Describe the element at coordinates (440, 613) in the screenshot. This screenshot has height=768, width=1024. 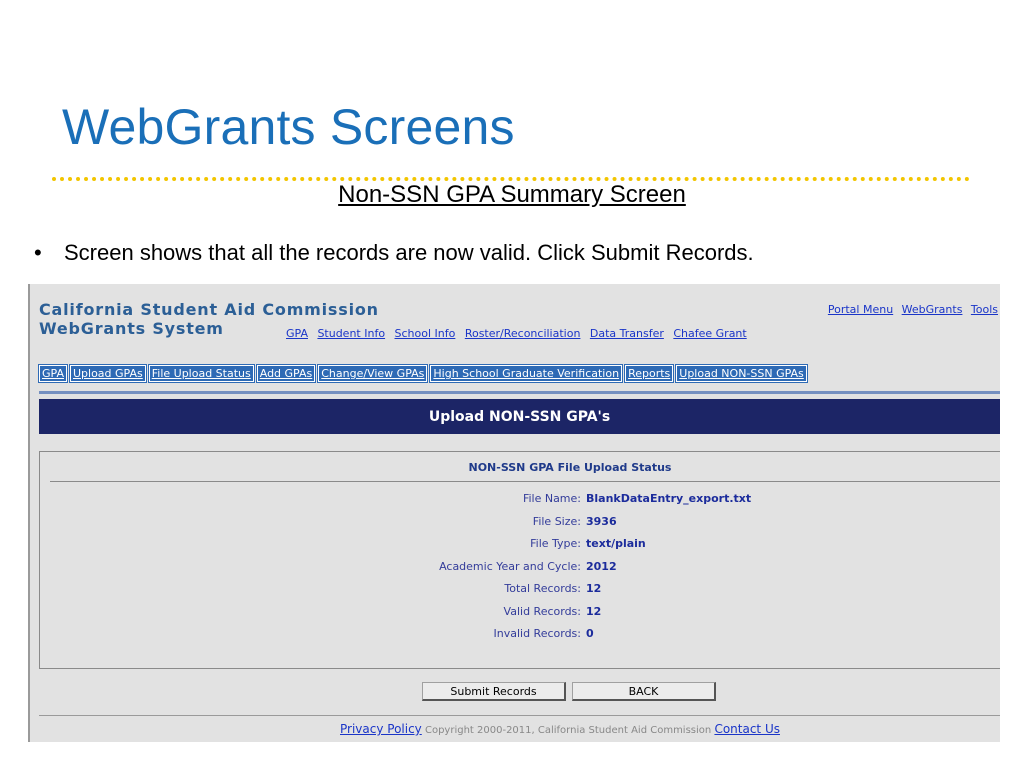
I see `field-valid-records: Valid Records: 12` at that location.